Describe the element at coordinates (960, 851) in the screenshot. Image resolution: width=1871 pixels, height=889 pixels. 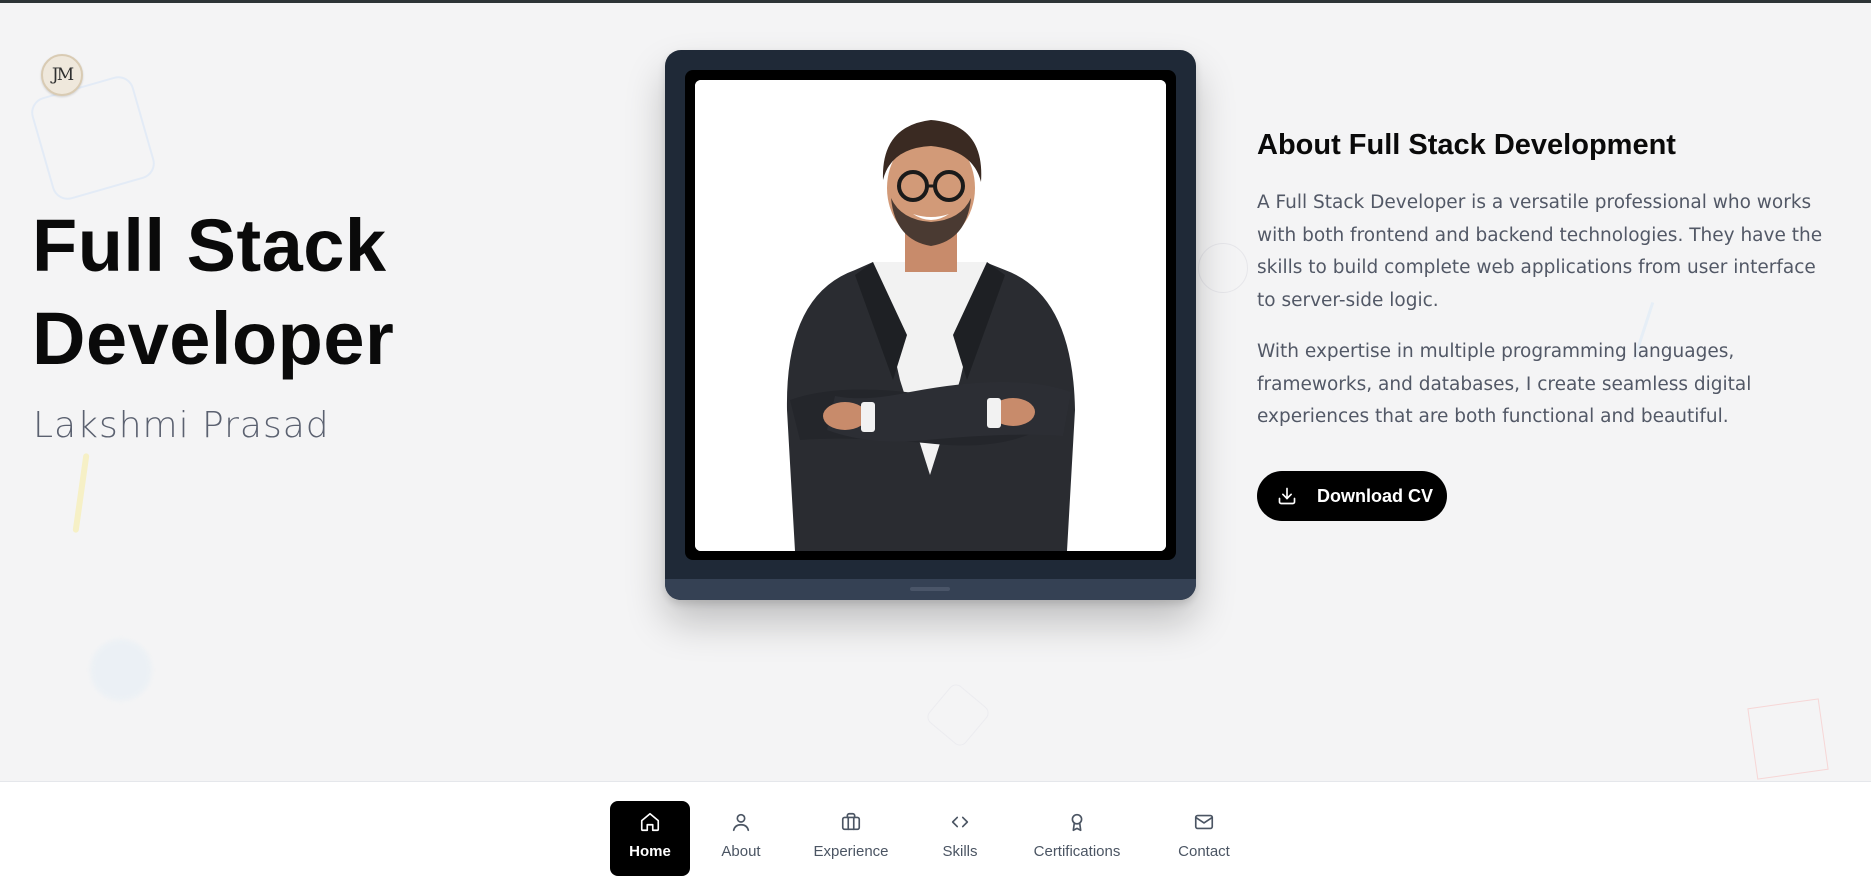
I see `nav-item-label: Skills` at that location.